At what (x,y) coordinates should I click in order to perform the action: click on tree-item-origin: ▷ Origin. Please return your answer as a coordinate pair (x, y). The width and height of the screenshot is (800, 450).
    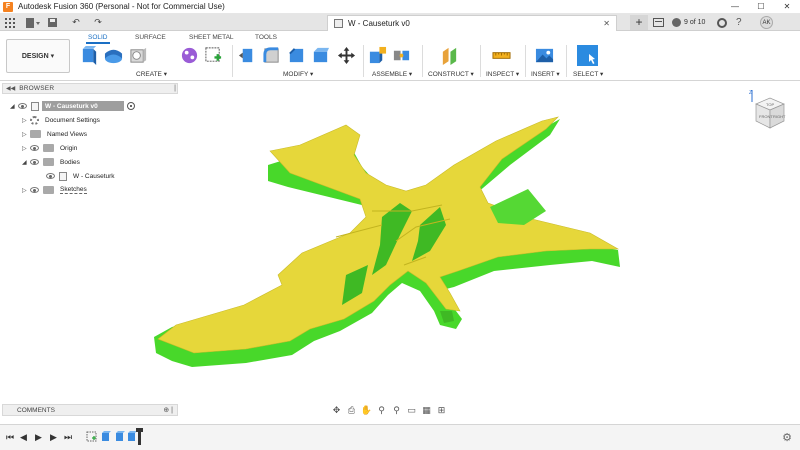
    Looking at the image, I should click on (49, 148).